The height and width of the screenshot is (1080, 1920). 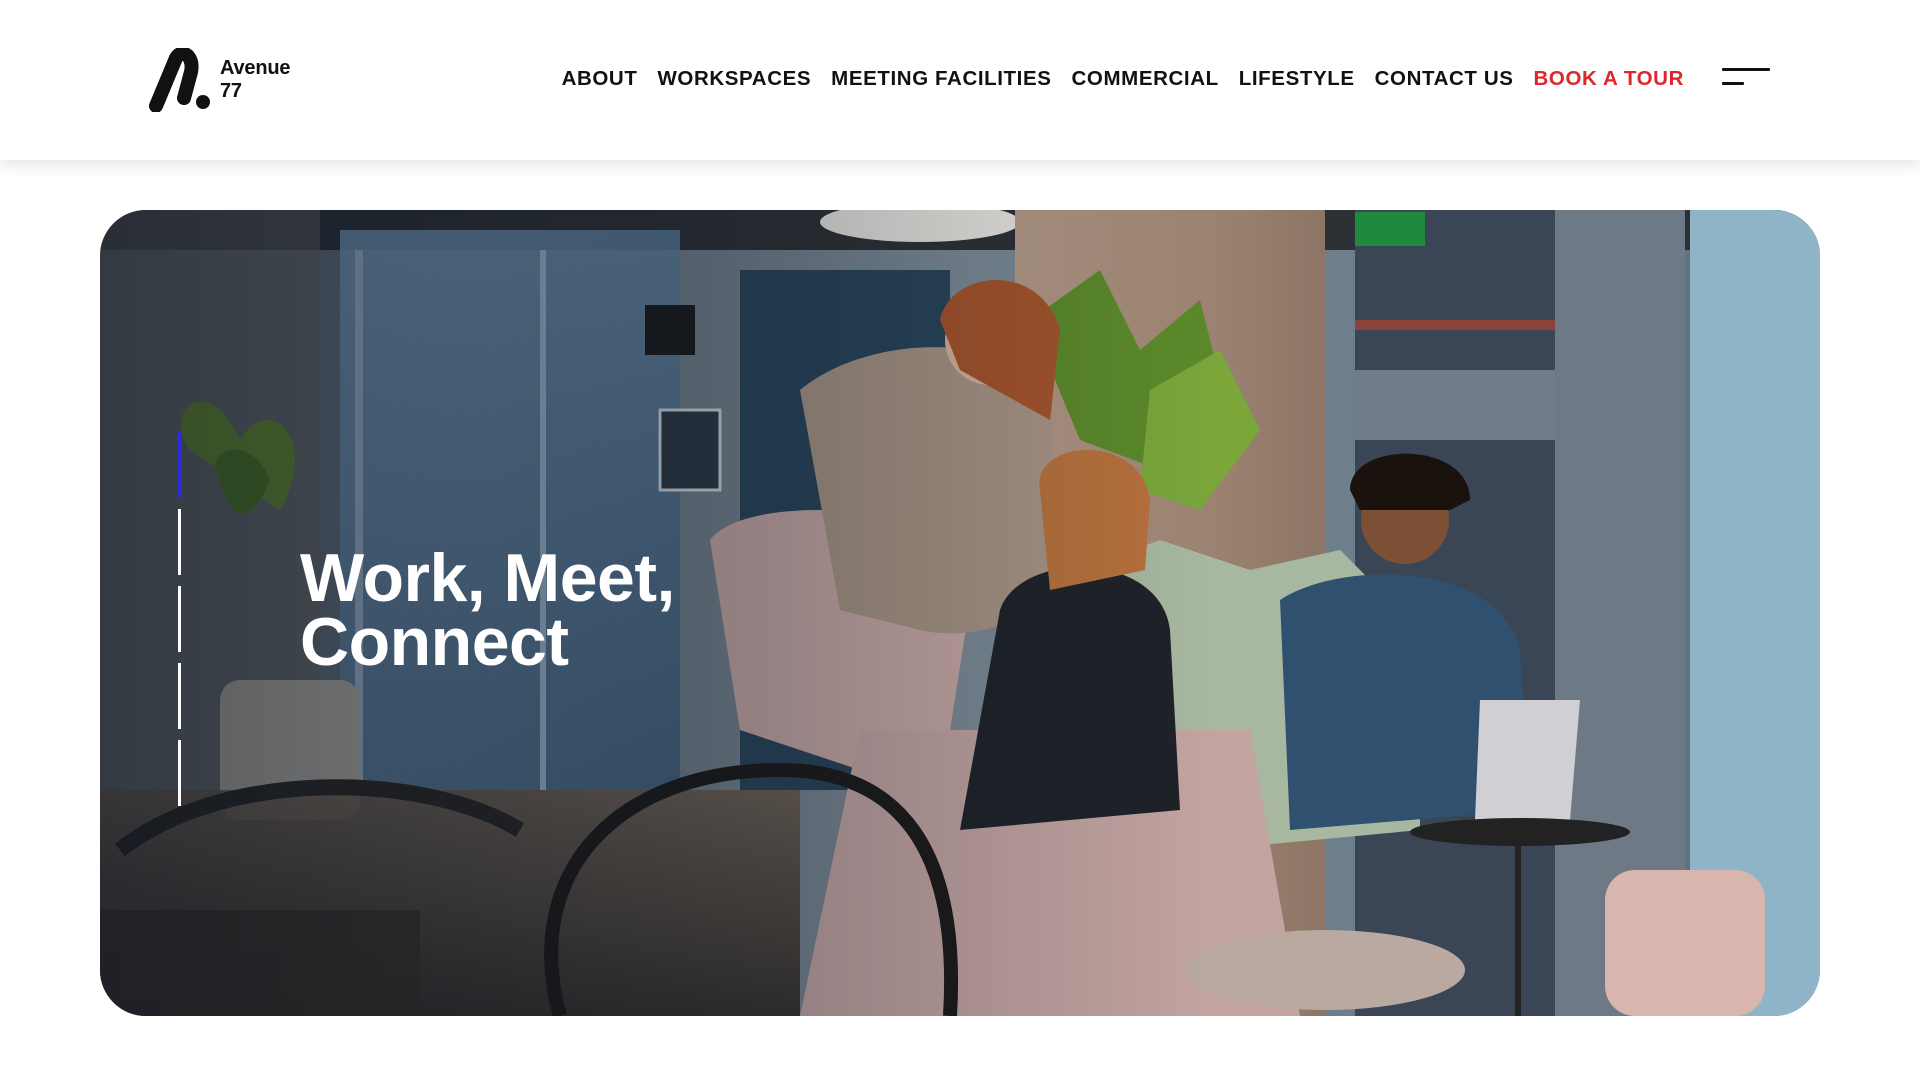 What do you see at coordinates (1297, 79) in the screenshot?
I see `nav-lifestyle: LIFESTYLE` at bounding box center [1297, 79].